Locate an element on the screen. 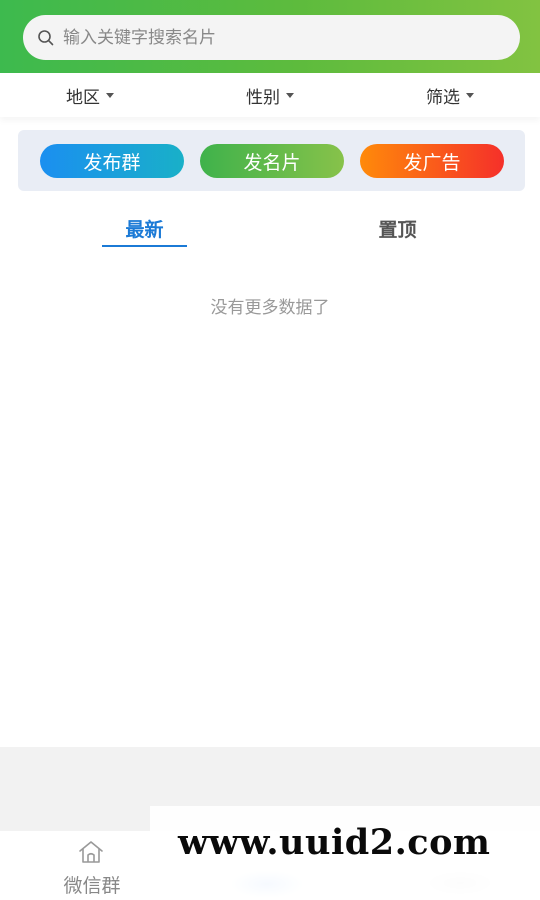 The width and height of the screenshot is (540, 900). search-icon is located at coordinates (46, 38).